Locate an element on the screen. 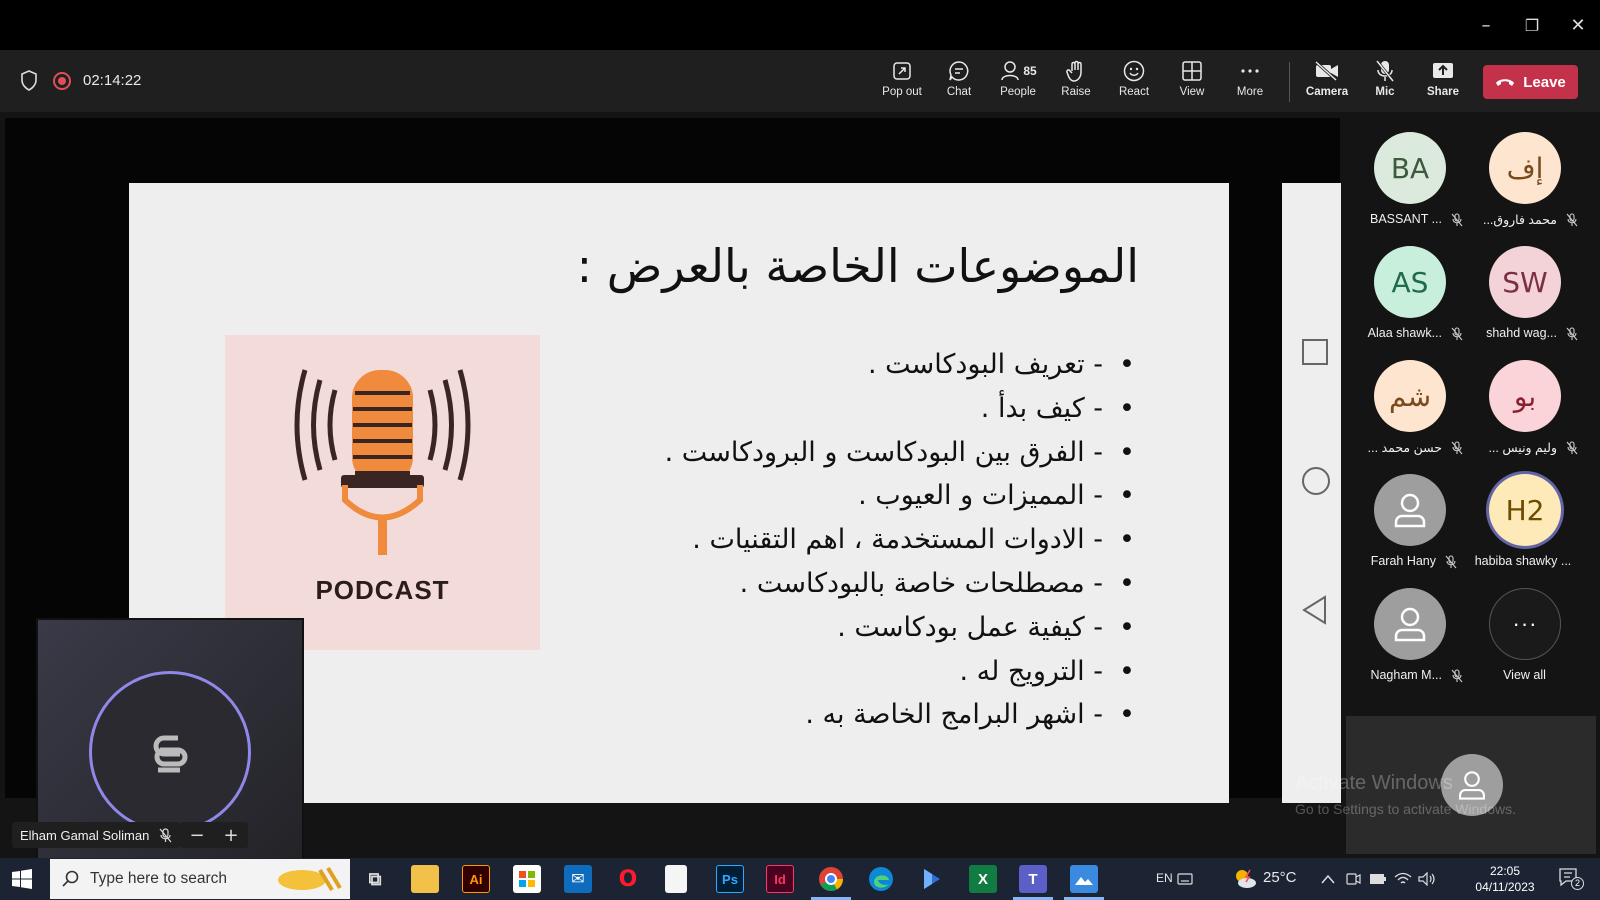  participant-avatar-speaking: H2 is located at coordinates (1525, 510).